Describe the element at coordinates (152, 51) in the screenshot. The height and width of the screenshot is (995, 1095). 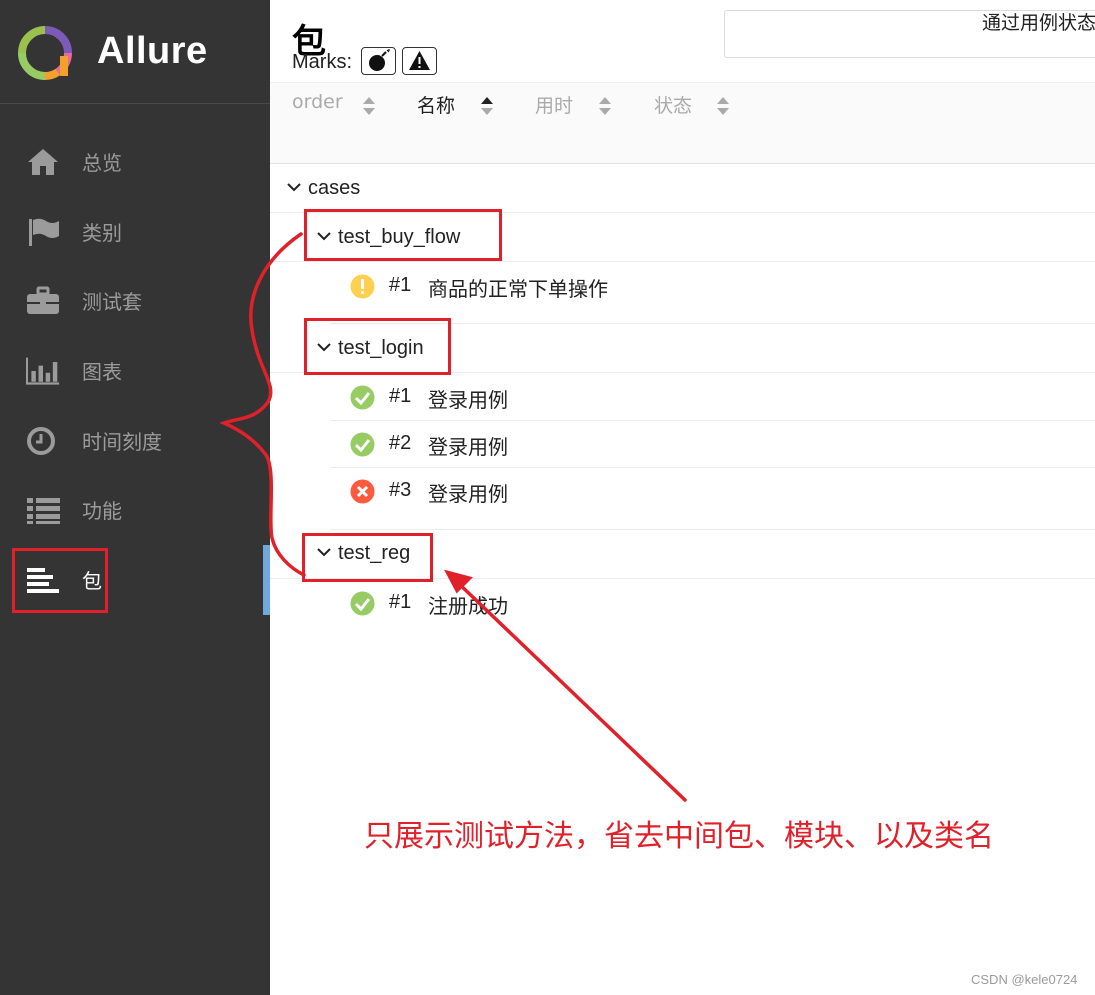
I see `brand-name: Allure` at that location.